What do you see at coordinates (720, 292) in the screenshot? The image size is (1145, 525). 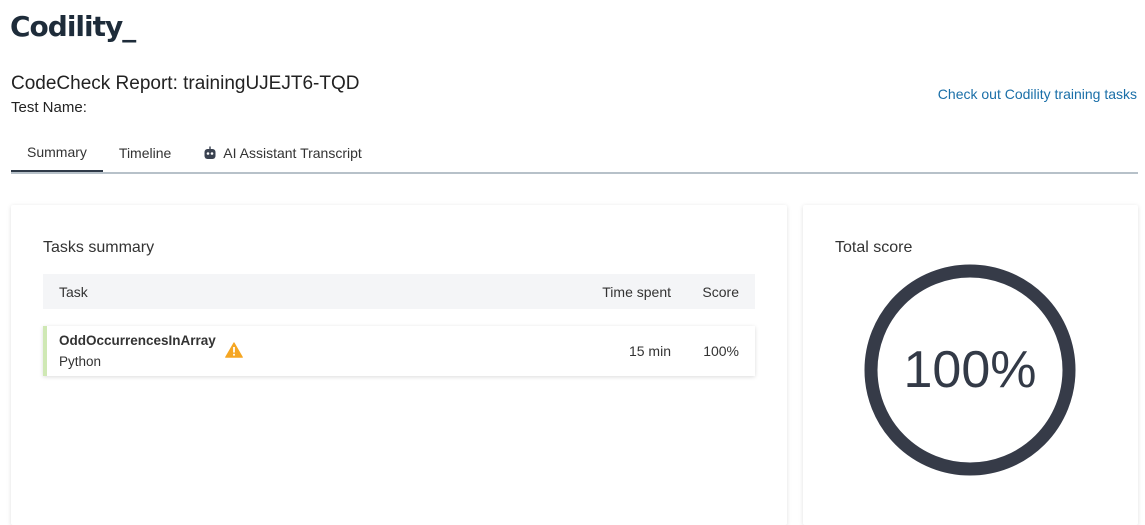 I see `column-header-score: Score` at bounding box center [720, 292].